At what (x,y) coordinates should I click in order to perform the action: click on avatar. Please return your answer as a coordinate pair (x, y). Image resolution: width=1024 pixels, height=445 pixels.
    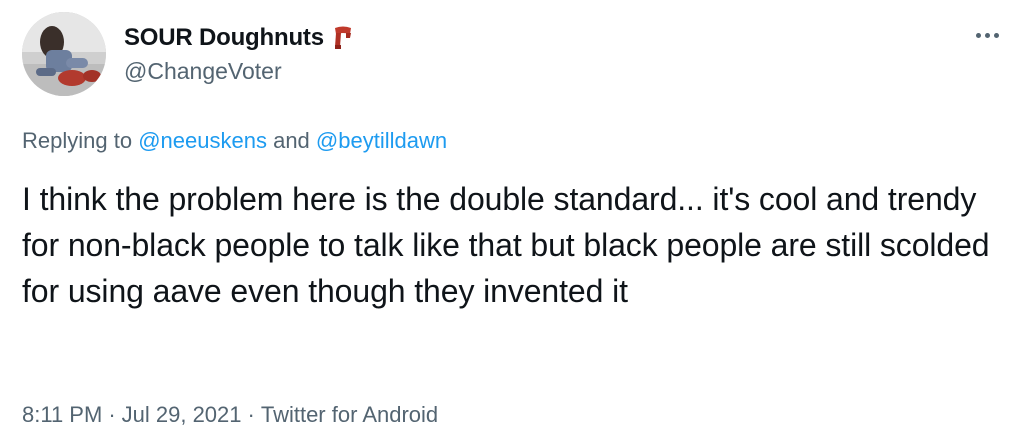
    Looking at the image, I should click on (64, 54).